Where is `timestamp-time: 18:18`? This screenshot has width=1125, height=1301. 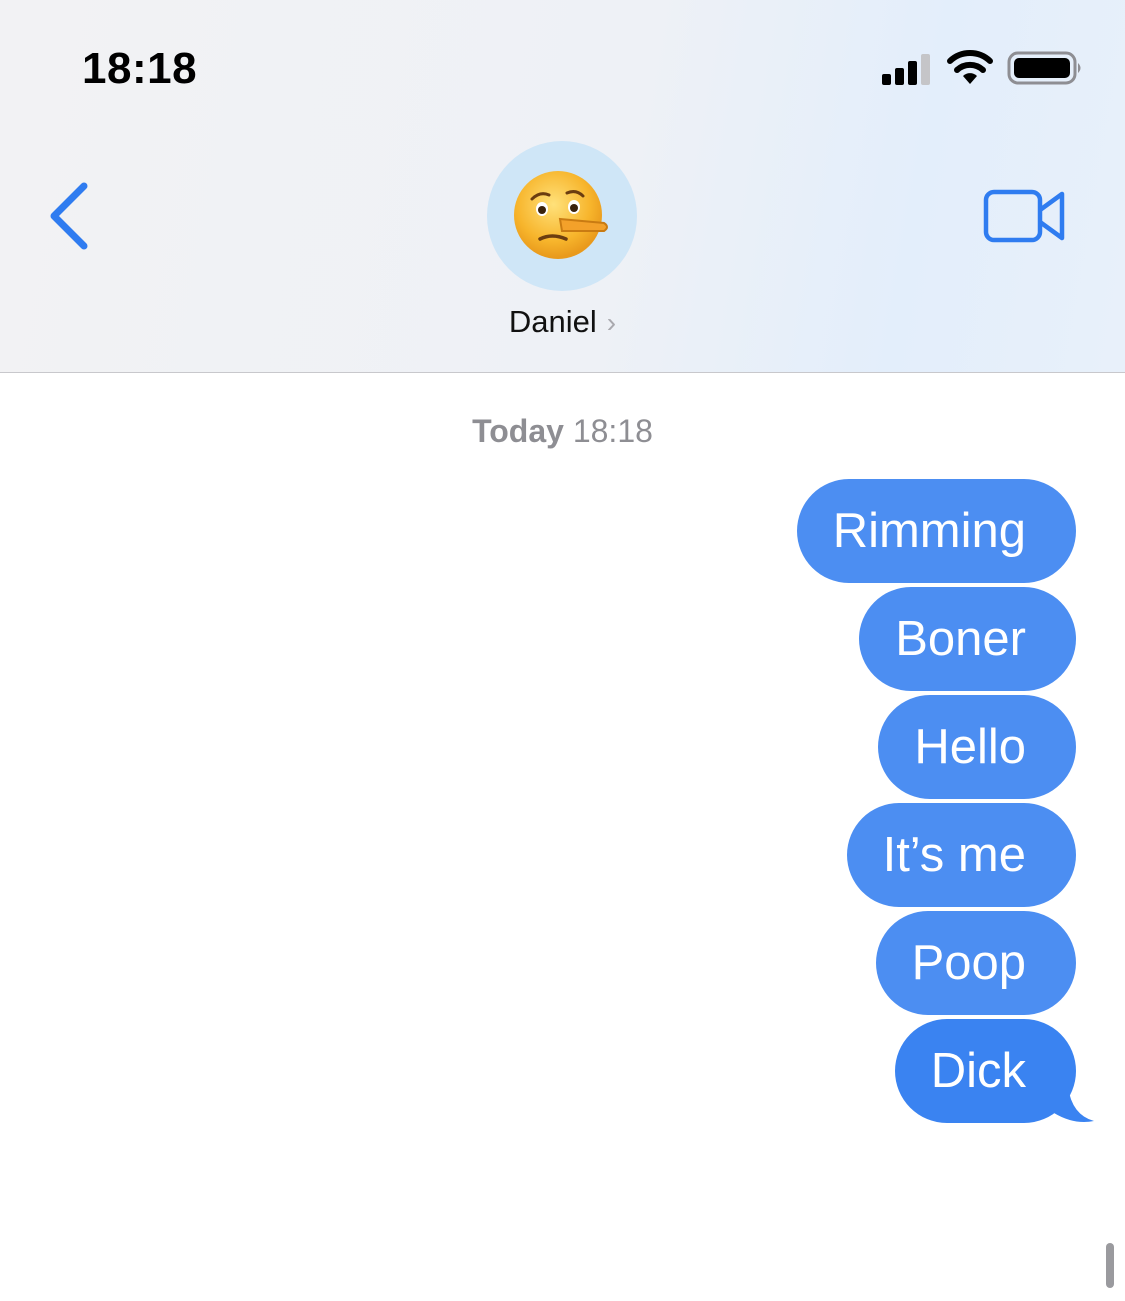 timestamp-time: 18:18 is located at coordinates (612, 431).